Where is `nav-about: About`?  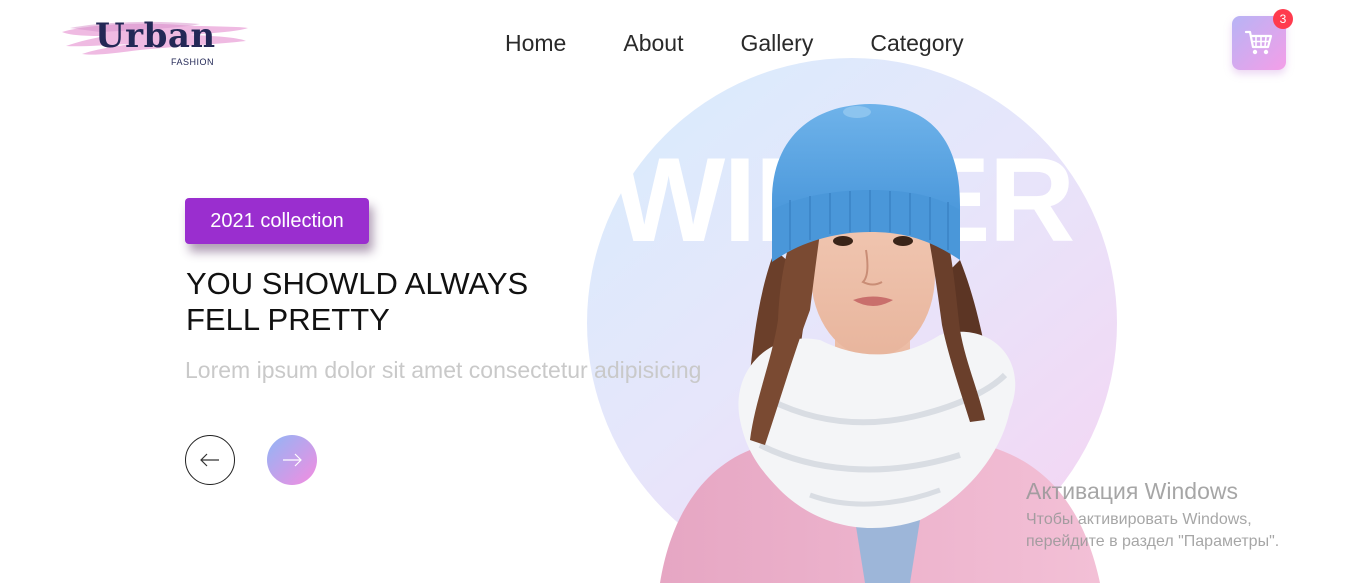 nav-about: About is located at coordinates (653, 43).